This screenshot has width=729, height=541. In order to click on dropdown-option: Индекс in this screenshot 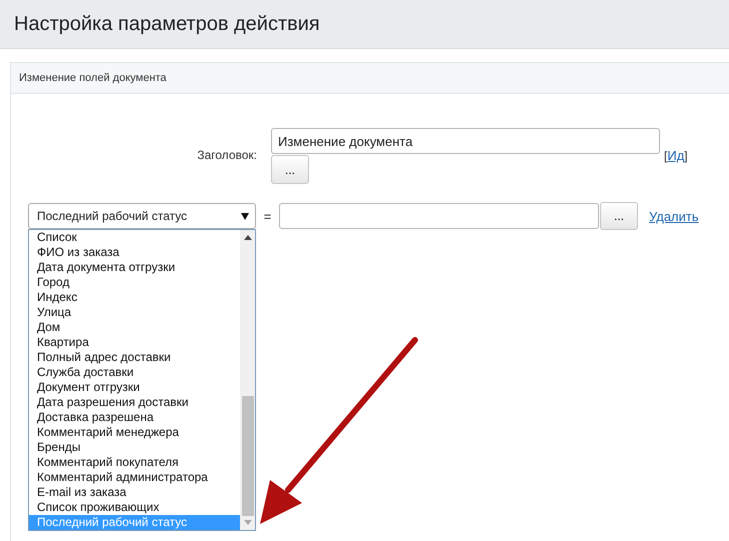, I will do `click(134, 297)`.